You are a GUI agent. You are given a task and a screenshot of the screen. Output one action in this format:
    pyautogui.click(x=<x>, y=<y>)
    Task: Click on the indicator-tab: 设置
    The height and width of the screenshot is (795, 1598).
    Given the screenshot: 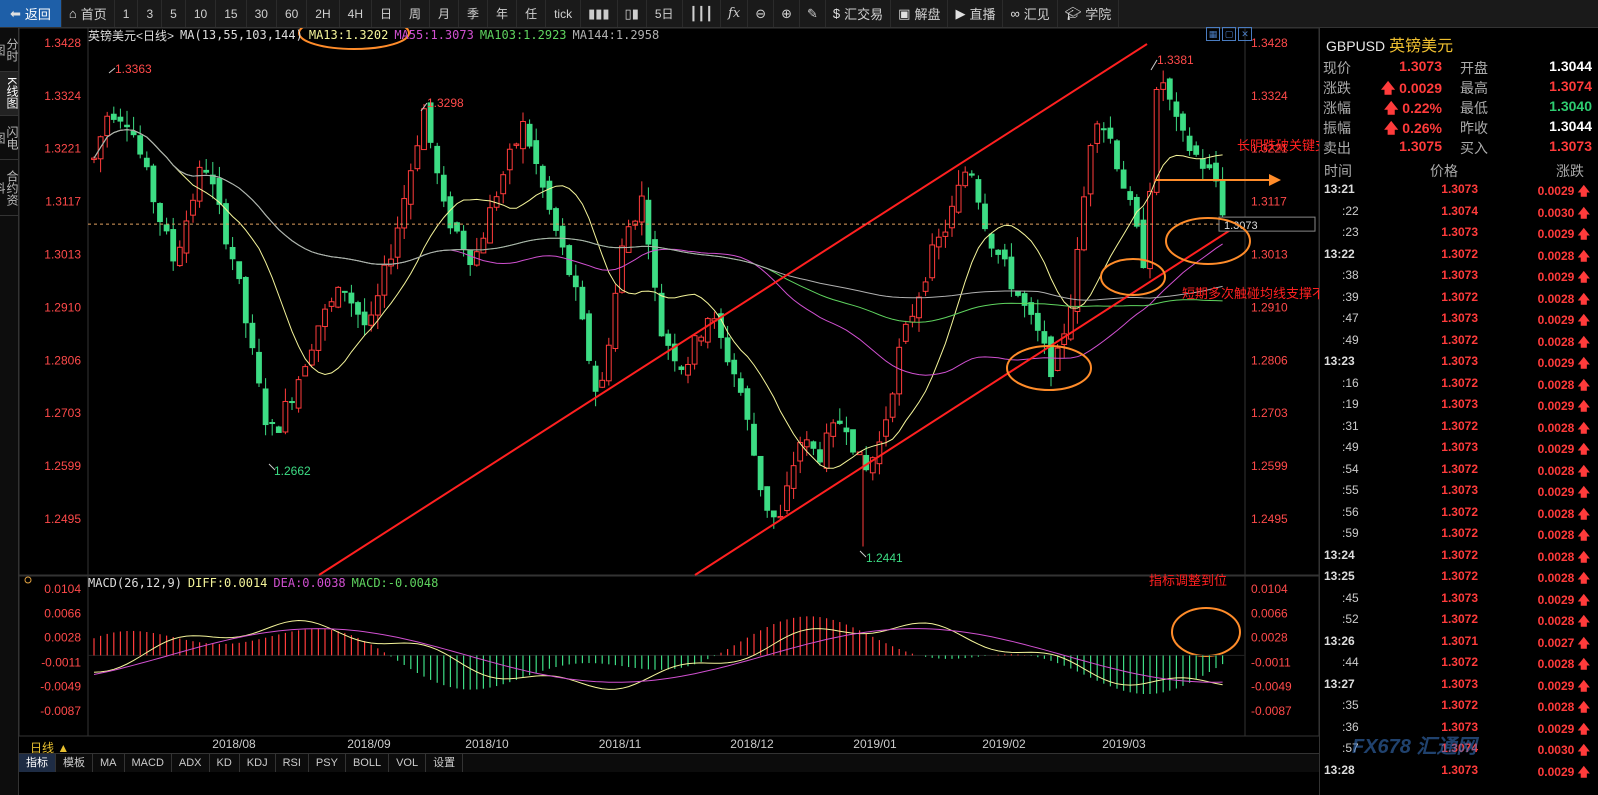 What is the action you would take?
    pyautogui.click(x=445, y=763)
    